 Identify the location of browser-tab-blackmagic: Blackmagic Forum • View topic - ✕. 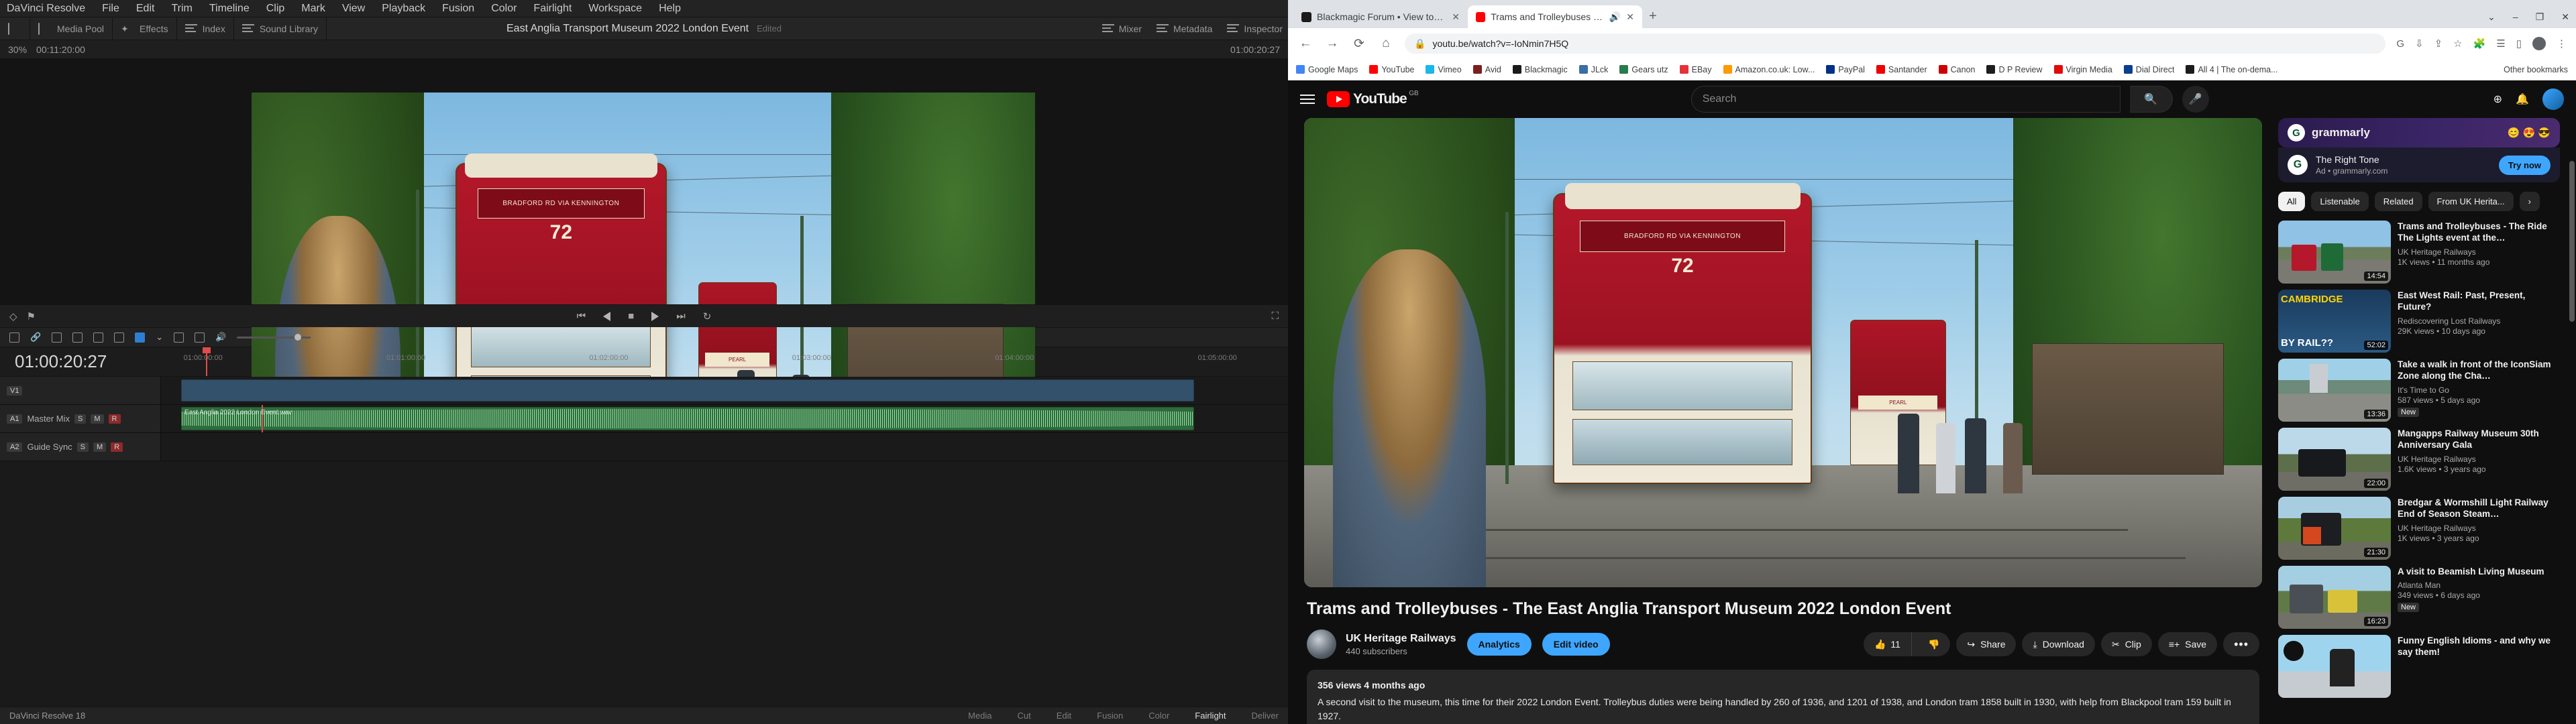
(1380, 16).